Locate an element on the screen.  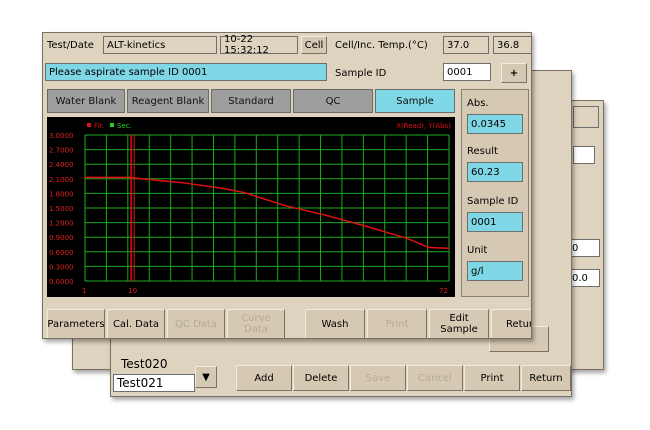
cell-button: Cell is located at coordinates (314, 45).